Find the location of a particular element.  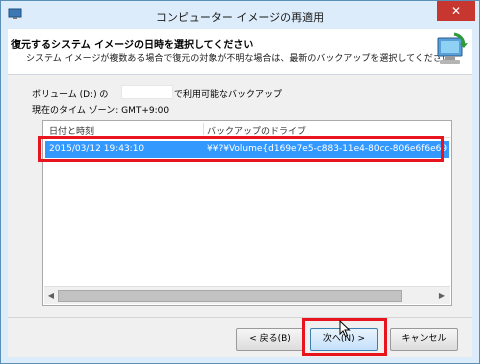

scroll-right-icon: ▶ is located at coordinates (442, 295).